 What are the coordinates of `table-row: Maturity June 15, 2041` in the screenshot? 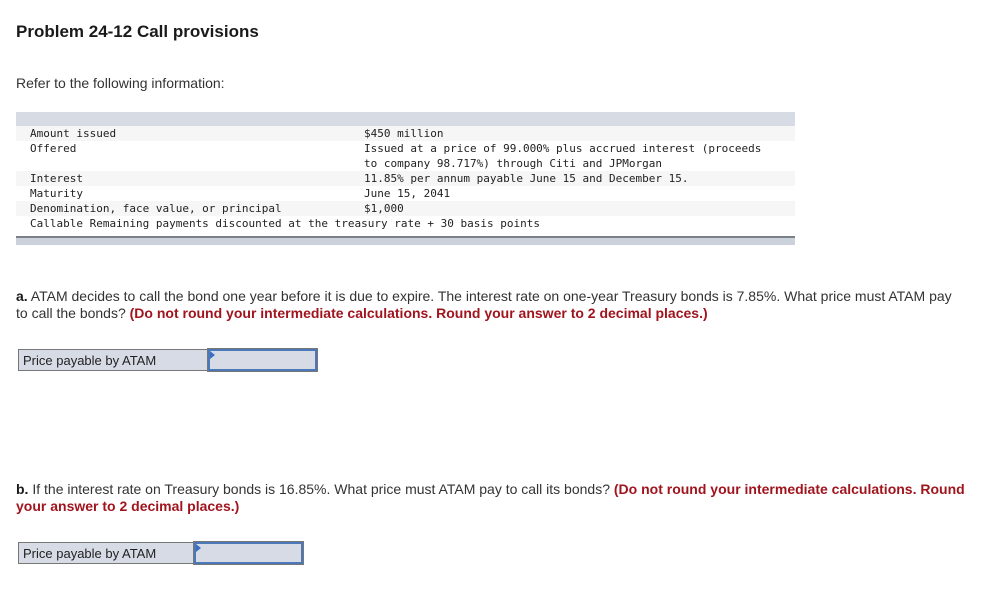 It's located at (405, 193).